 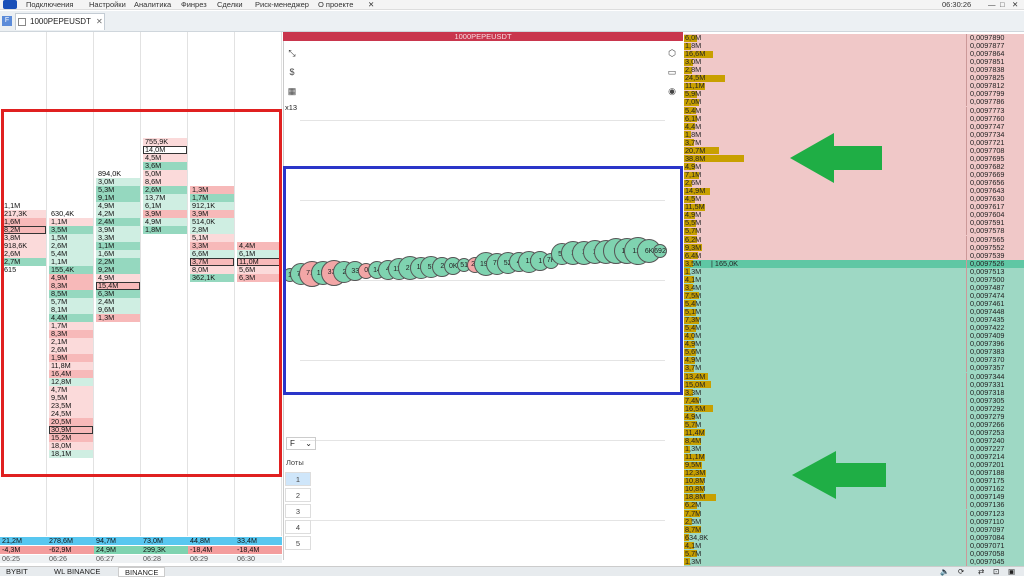 I want to click on menu-settings: Настройки, so click(x=107, y=5).